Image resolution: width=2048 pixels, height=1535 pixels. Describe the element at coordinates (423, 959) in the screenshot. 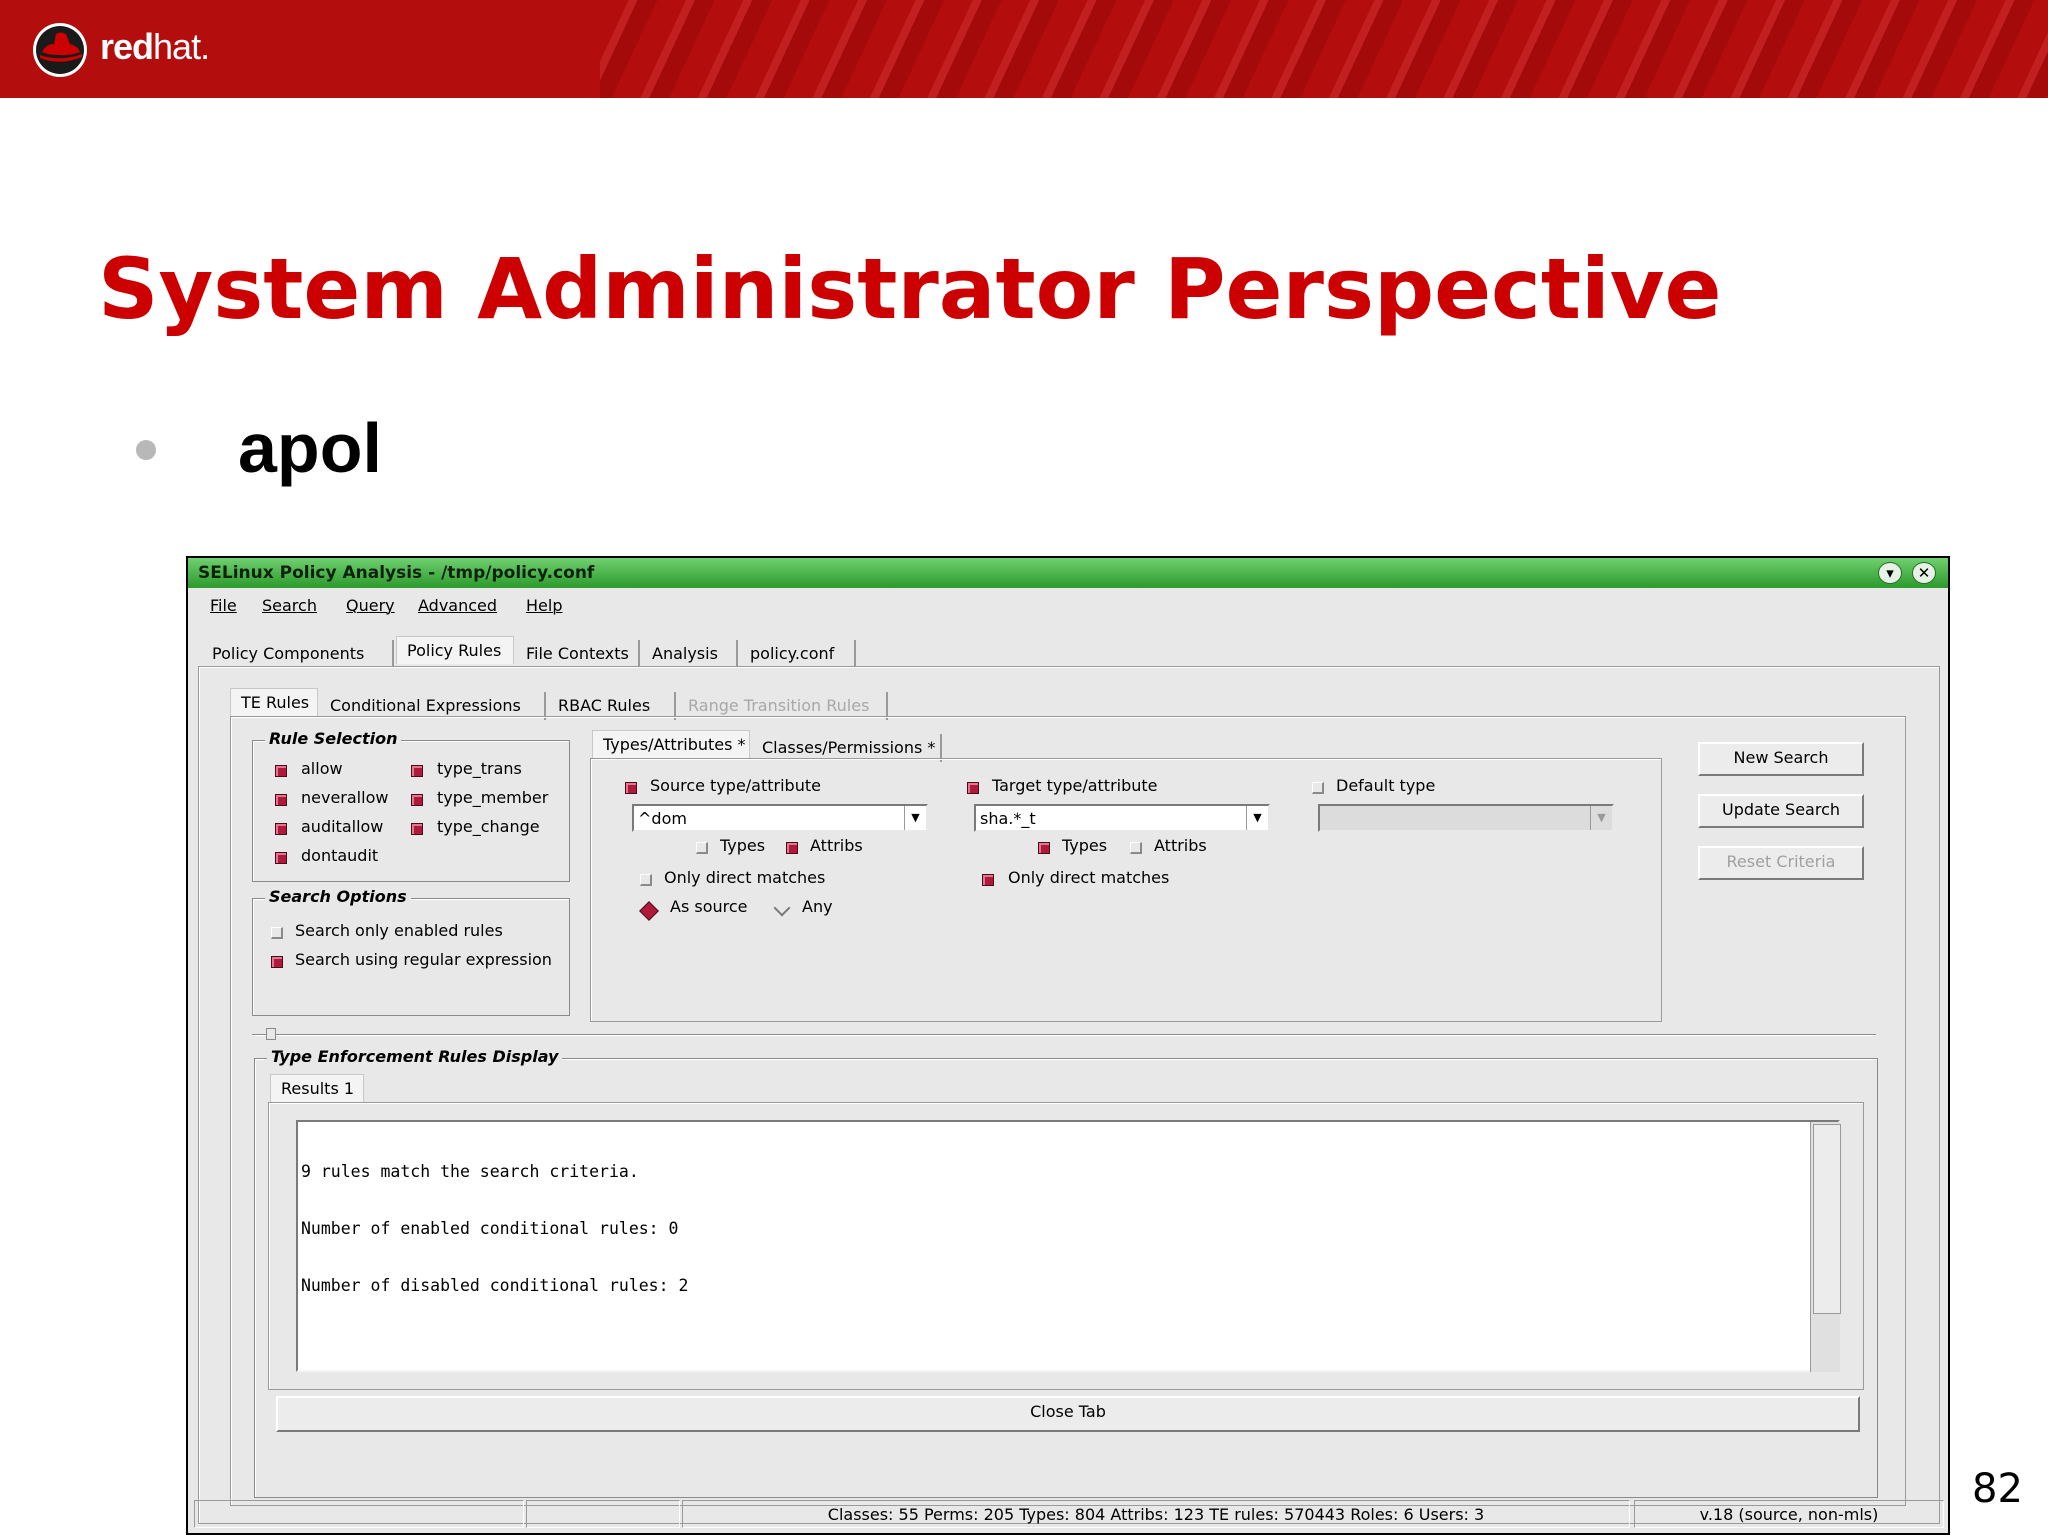

I see `regex-label: Search using regular expression` at that location.